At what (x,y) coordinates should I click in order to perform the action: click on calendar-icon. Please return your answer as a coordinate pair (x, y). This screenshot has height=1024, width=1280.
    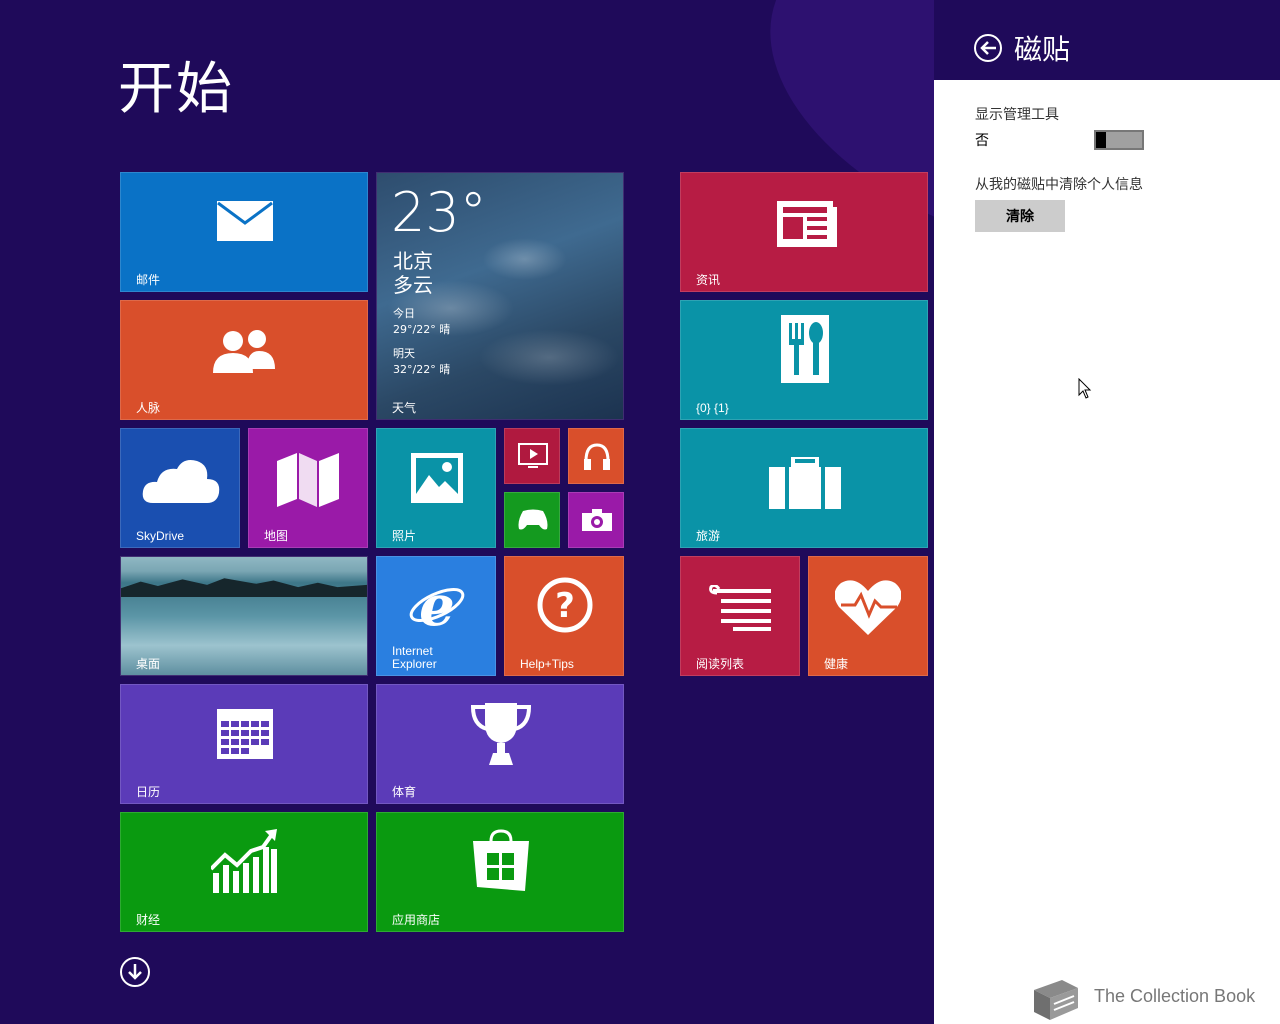
    Looking at the image, I should click on (245, 734).